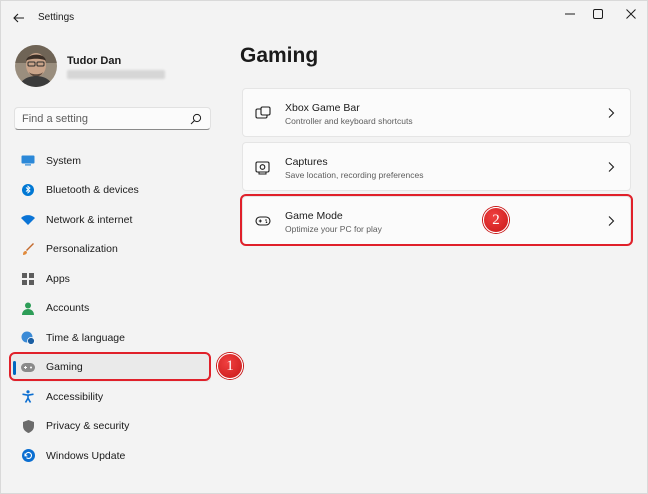 The image size is (648, 494). I want to click on minimize-icon, so click(570, 14).